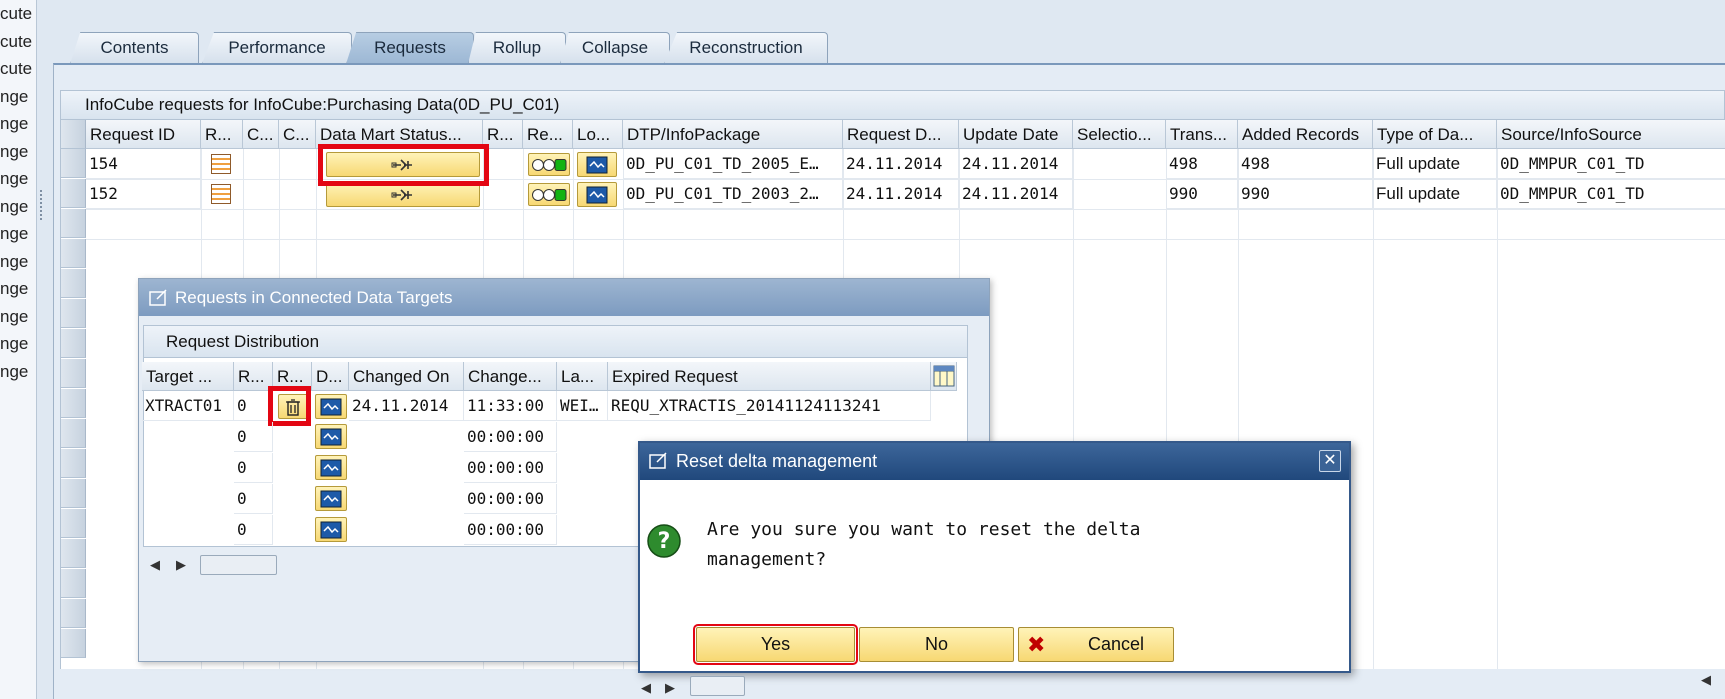  Describe the element at coordinates (406, 406) in the screenshot. I see `cell-changed-on: 24.11.2014` at that location.